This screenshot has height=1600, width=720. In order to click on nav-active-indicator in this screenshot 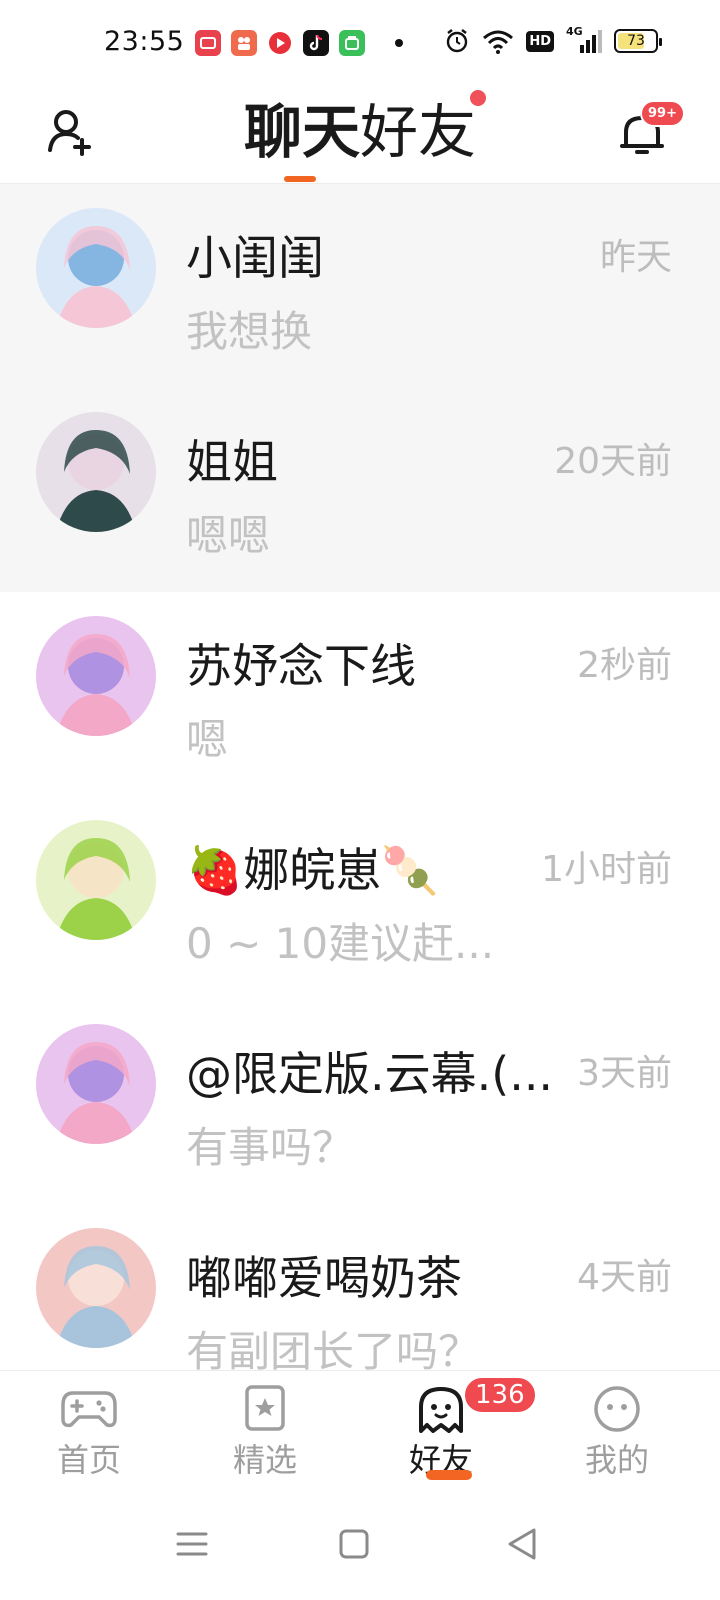, I will do `click(449, 1475)`.